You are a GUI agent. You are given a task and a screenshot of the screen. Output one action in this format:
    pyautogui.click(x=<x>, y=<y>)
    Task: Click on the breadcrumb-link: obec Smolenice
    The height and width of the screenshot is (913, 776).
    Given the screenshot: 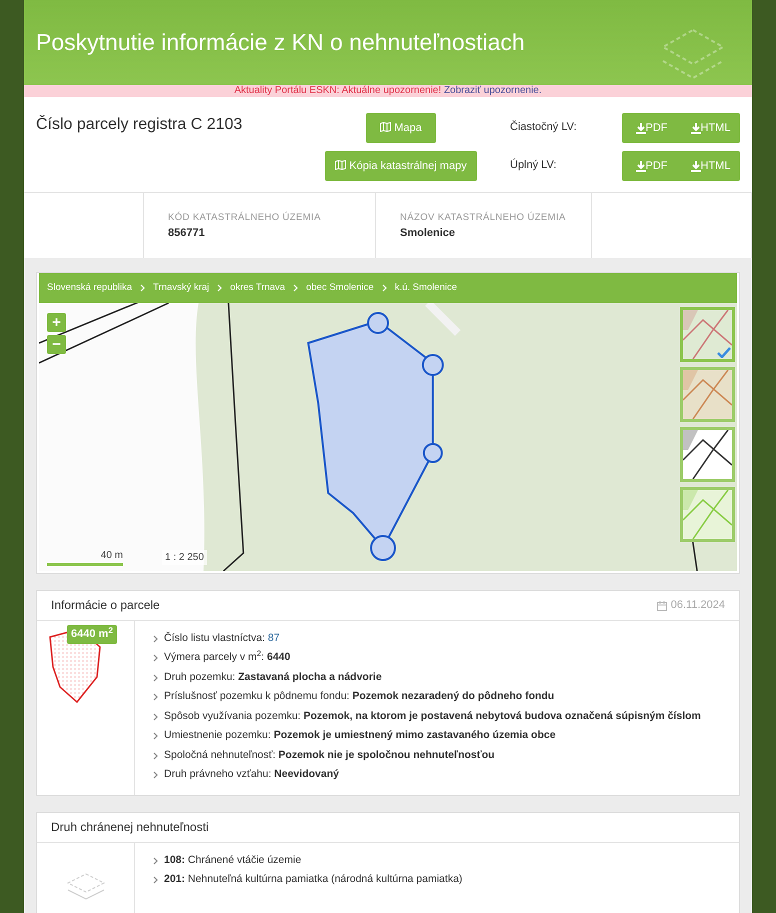 What is the action you would take?
    pyautogui.click(x=340, y=288)
    